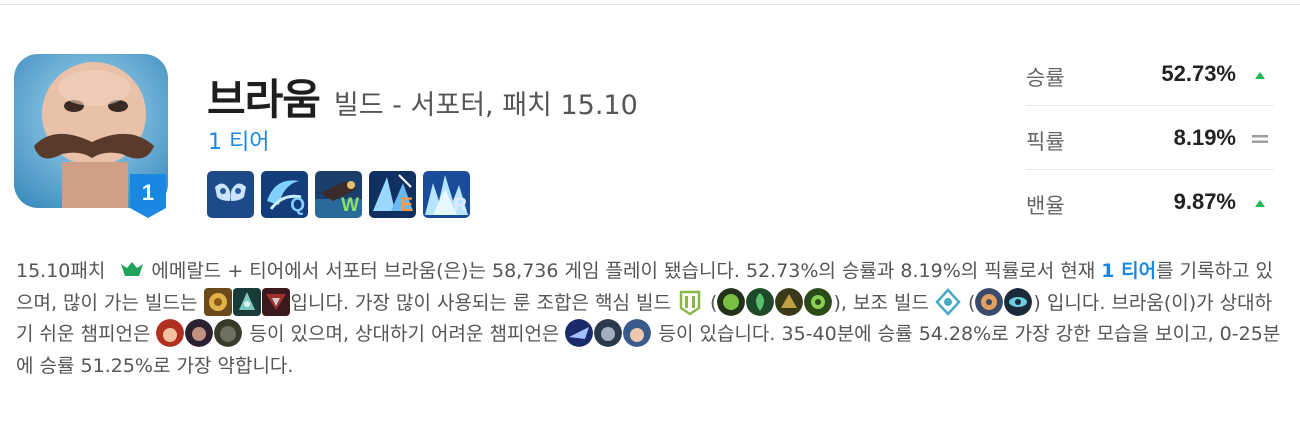 The image size is (1300, 433). Describe the element at coordinates (148, 192) in the screenshot. I see `tier-badge-label: 1` at that location.